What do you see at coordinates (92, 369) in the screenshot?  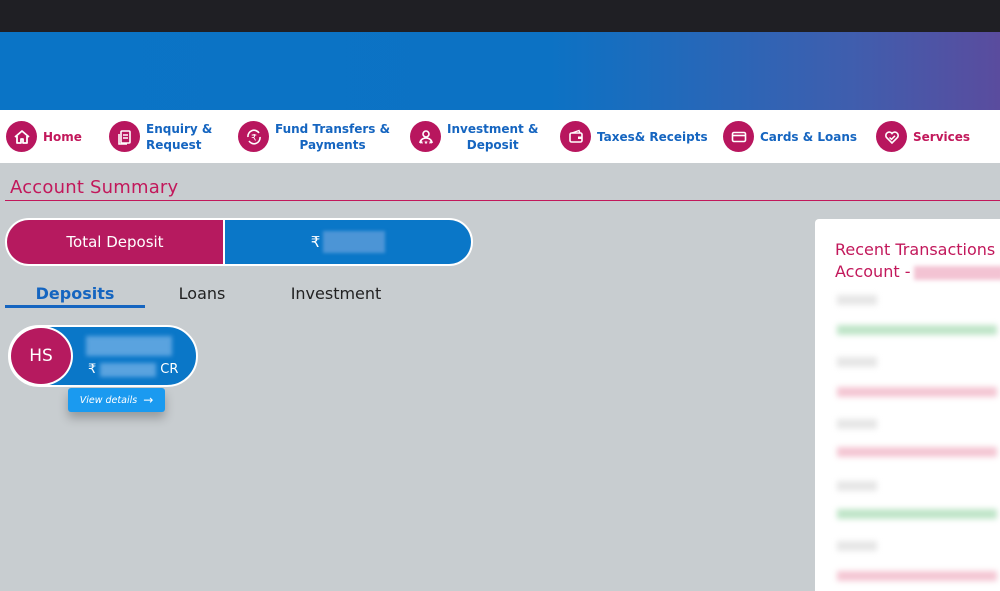 I see `balance-currency: ₹` at bounding box center [92, 369].